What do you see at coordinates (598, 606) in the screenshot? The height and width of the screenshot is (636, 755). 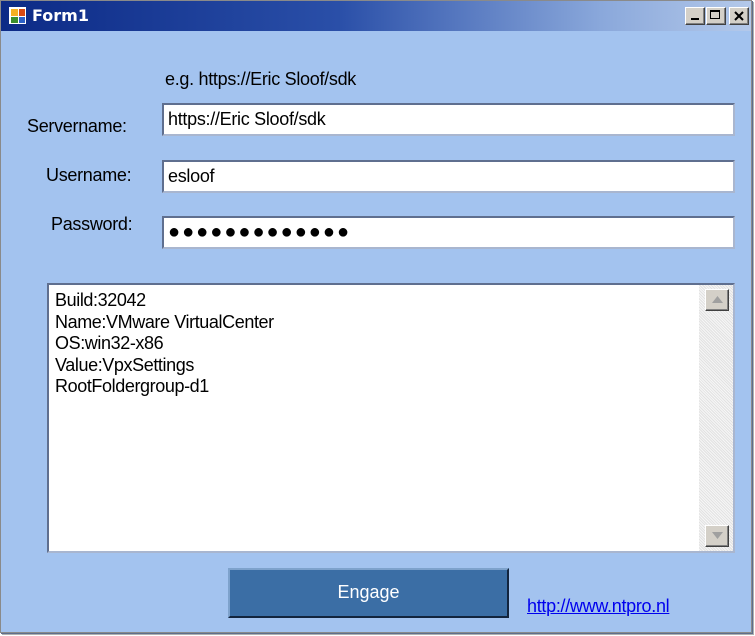 I see `ntpro-link: http://www.ntpro.nl` at bounding box center [598, 606].